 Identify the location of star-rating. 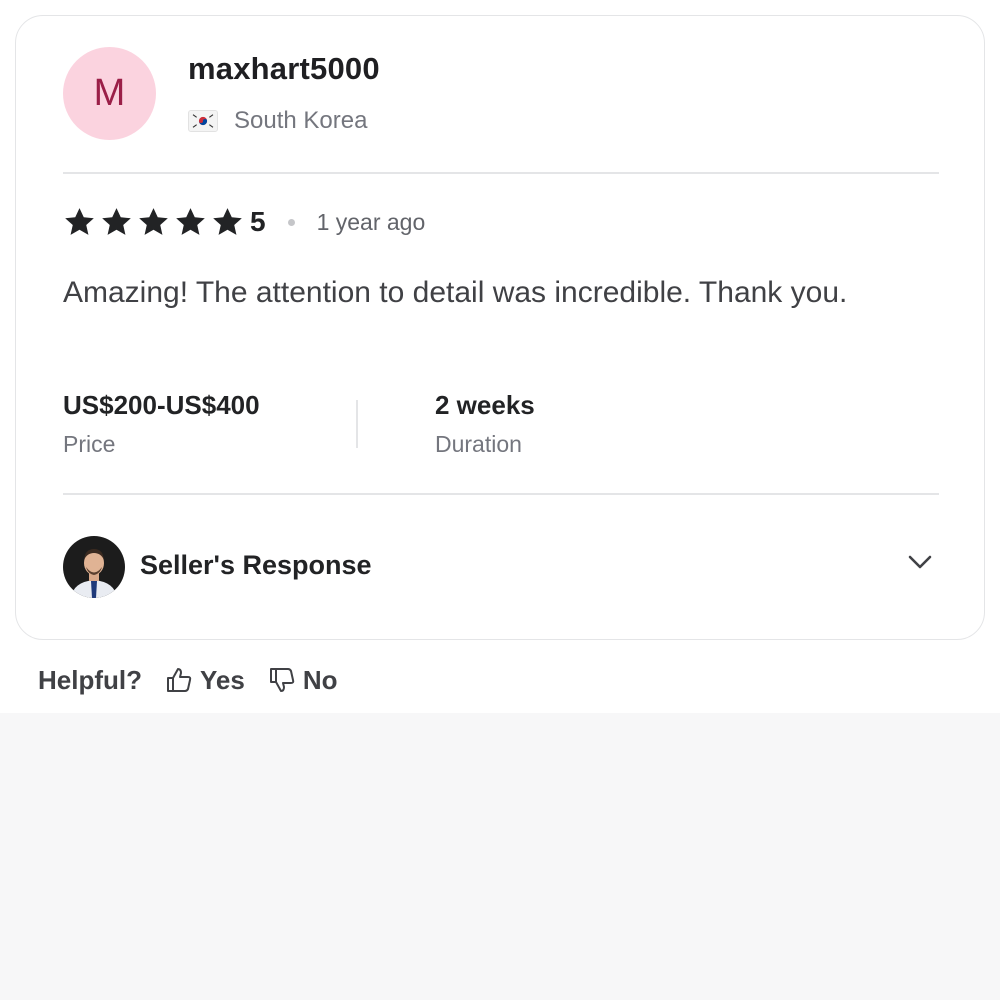
(153, 222).